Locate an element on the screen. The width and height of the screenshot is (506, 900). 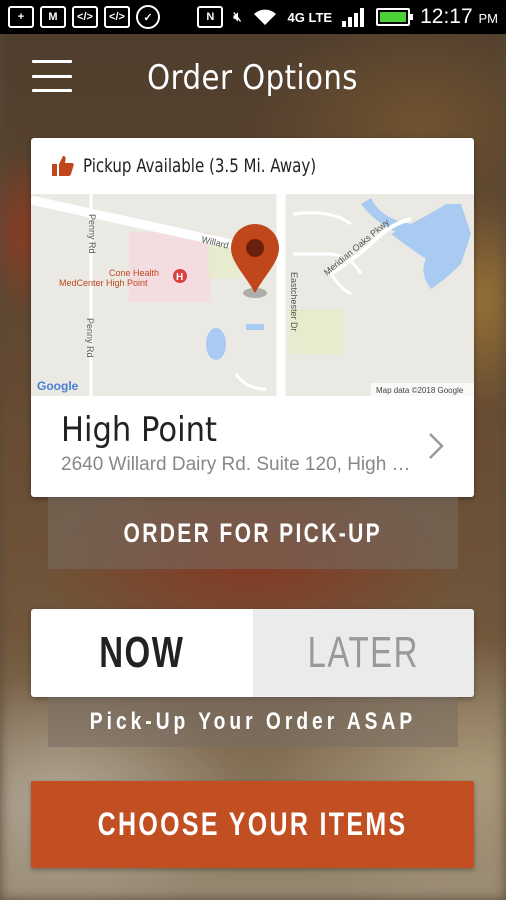
chevron-right-icon is located at coordinates (436, 446).